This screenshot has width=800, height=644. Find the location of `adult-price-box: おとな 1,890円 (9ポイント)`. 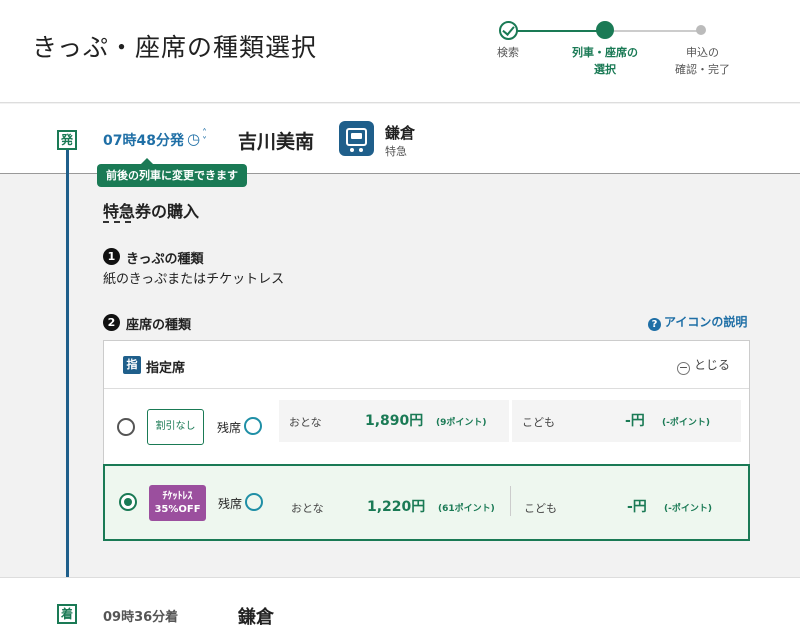

adult-price-box: おとな 1,890円 (9ポイント) is located at coordinates (394, 421).